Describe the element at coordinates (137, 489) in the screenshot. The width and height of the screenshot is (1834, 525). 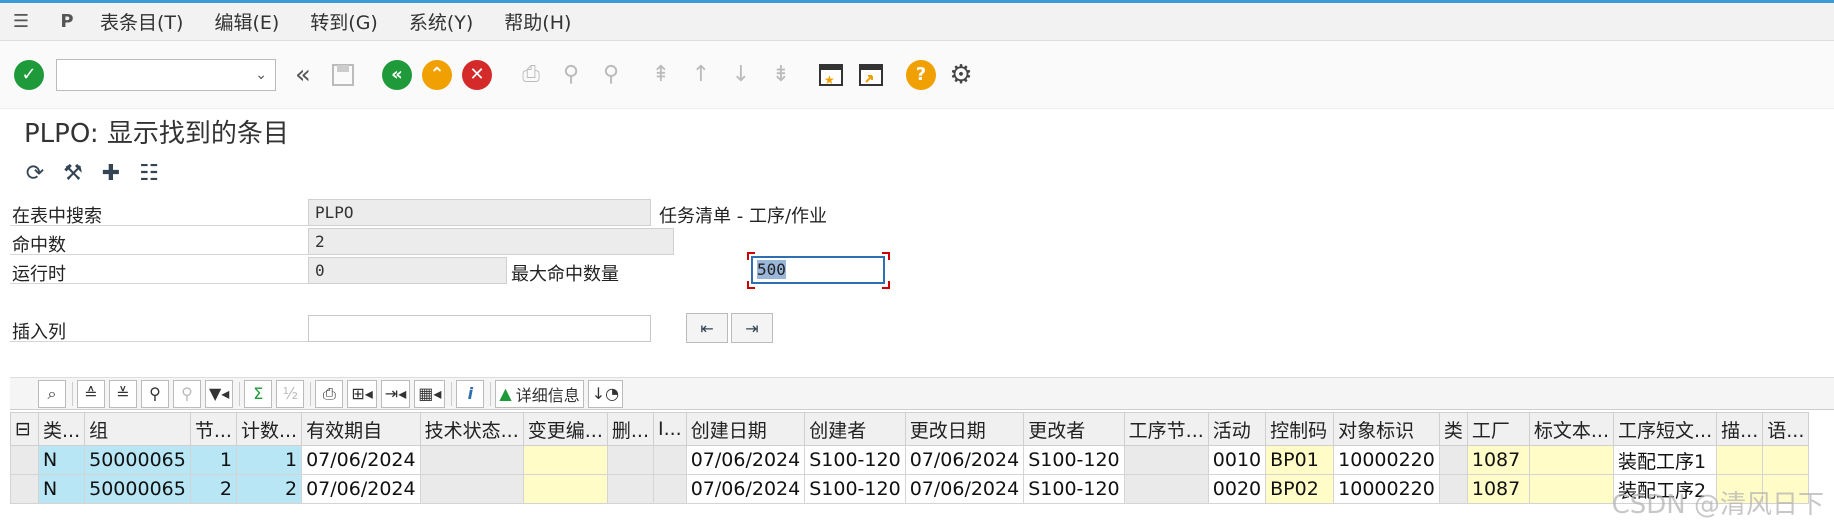
I see `table-cell: 50000065` at that location.